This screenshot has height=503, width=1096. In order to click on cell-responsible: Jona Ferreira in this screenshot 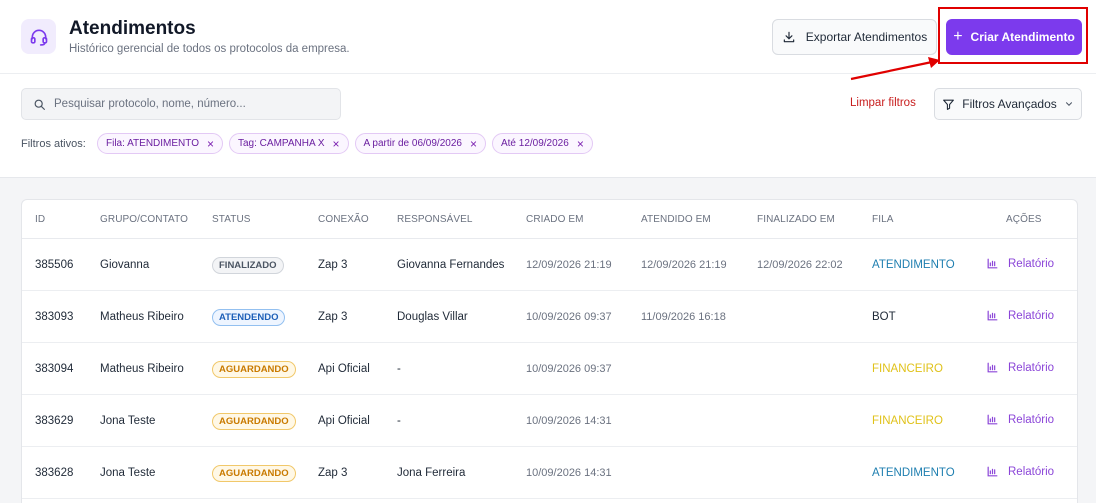, I will do `click(431, 473)`.